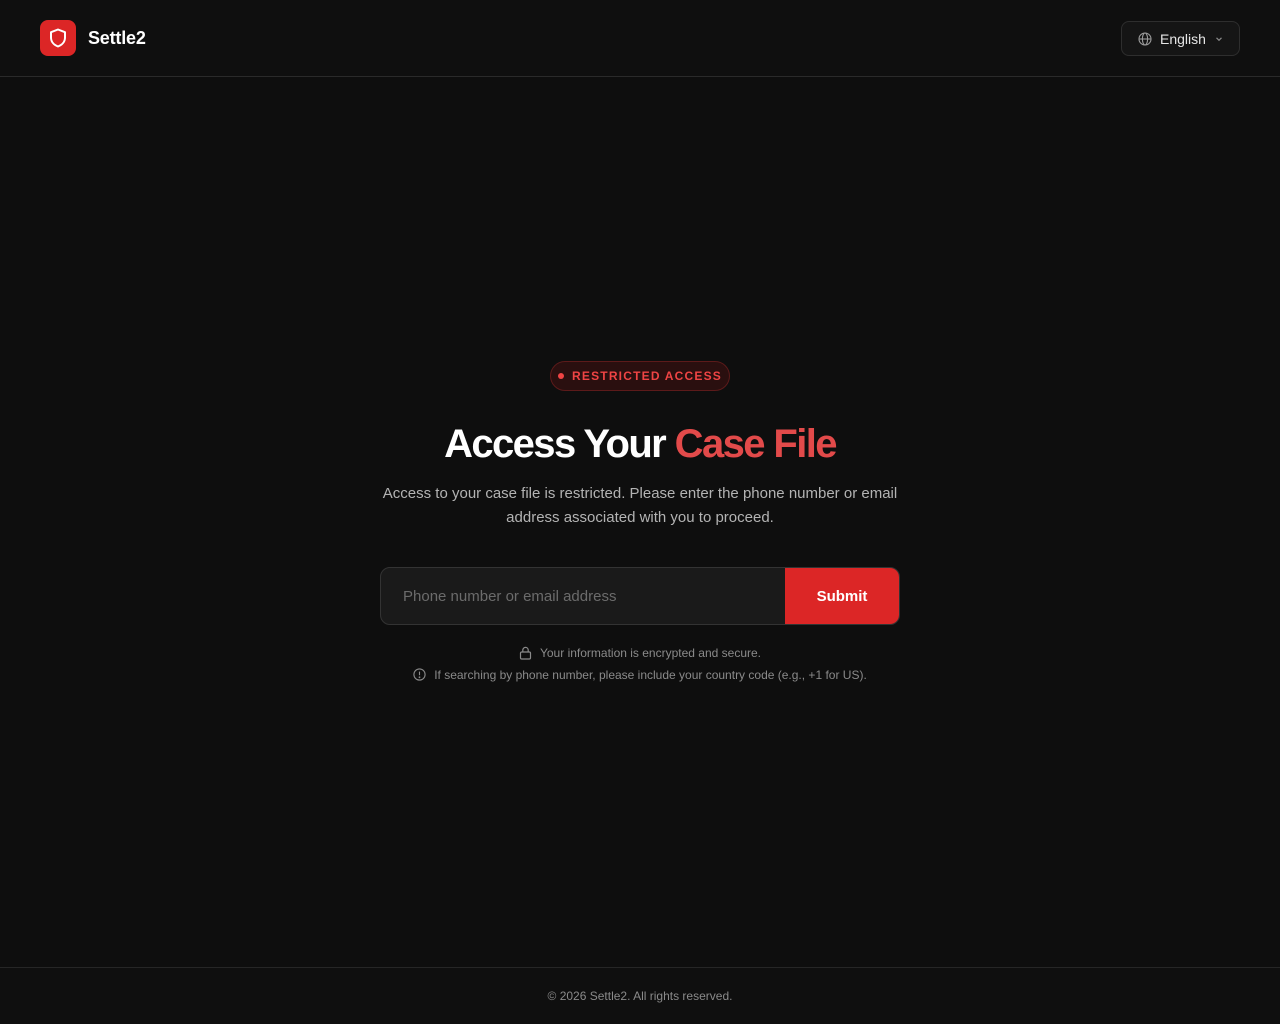 The height and width of the screenshot is (1024, 1280). What do you see at coordinates (419, 674) in the screenshot?
I see `info-icon` at bounding box center [419, 674].